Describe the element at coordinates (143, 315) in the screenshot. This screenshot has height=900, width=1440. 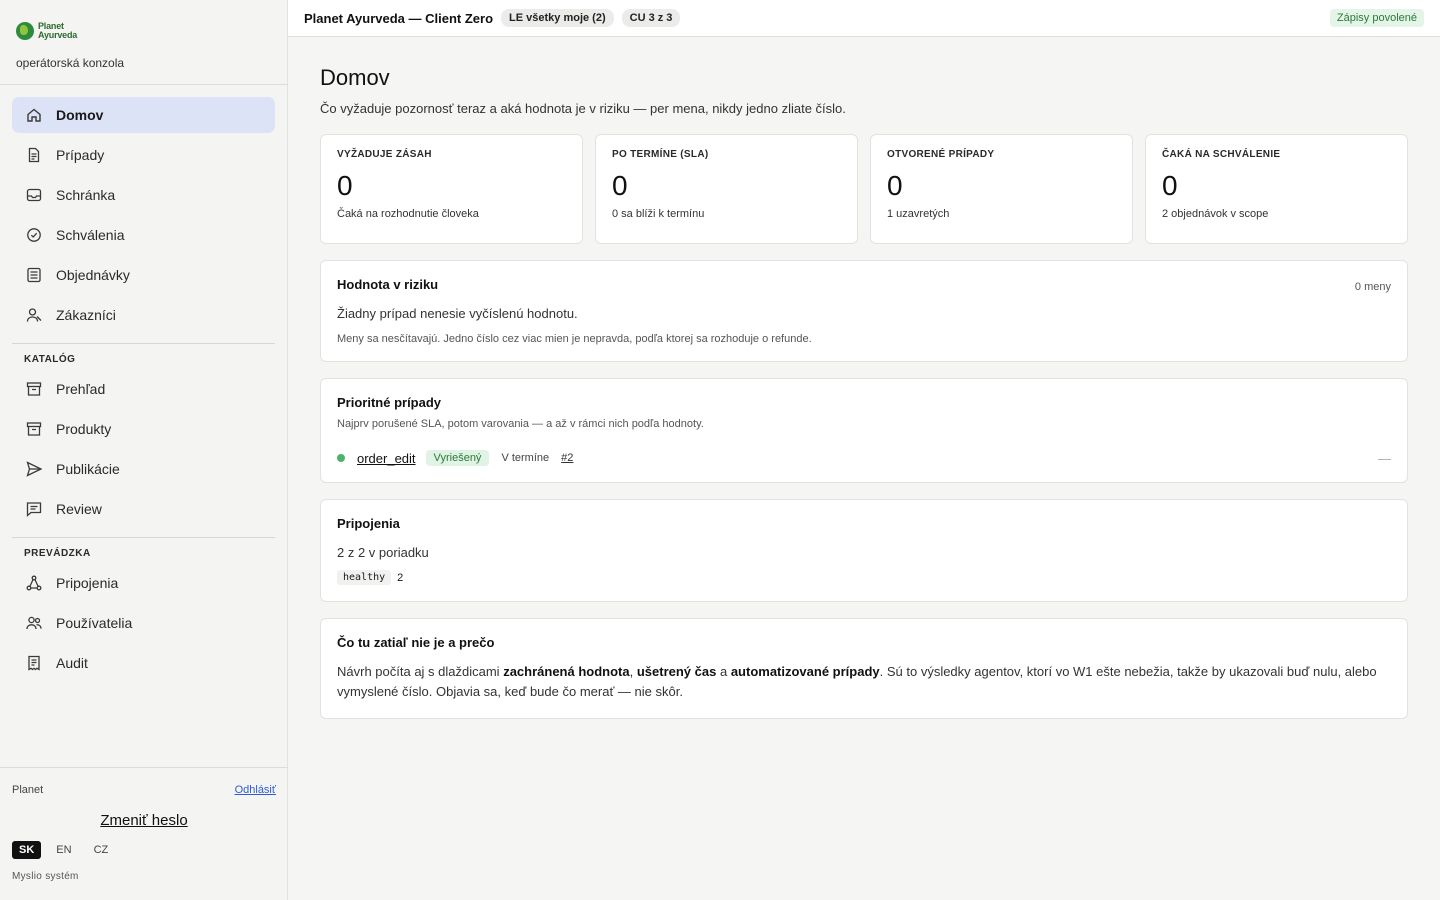
I see `sidebar-item-zakaznici: Zákazníci` at that location.